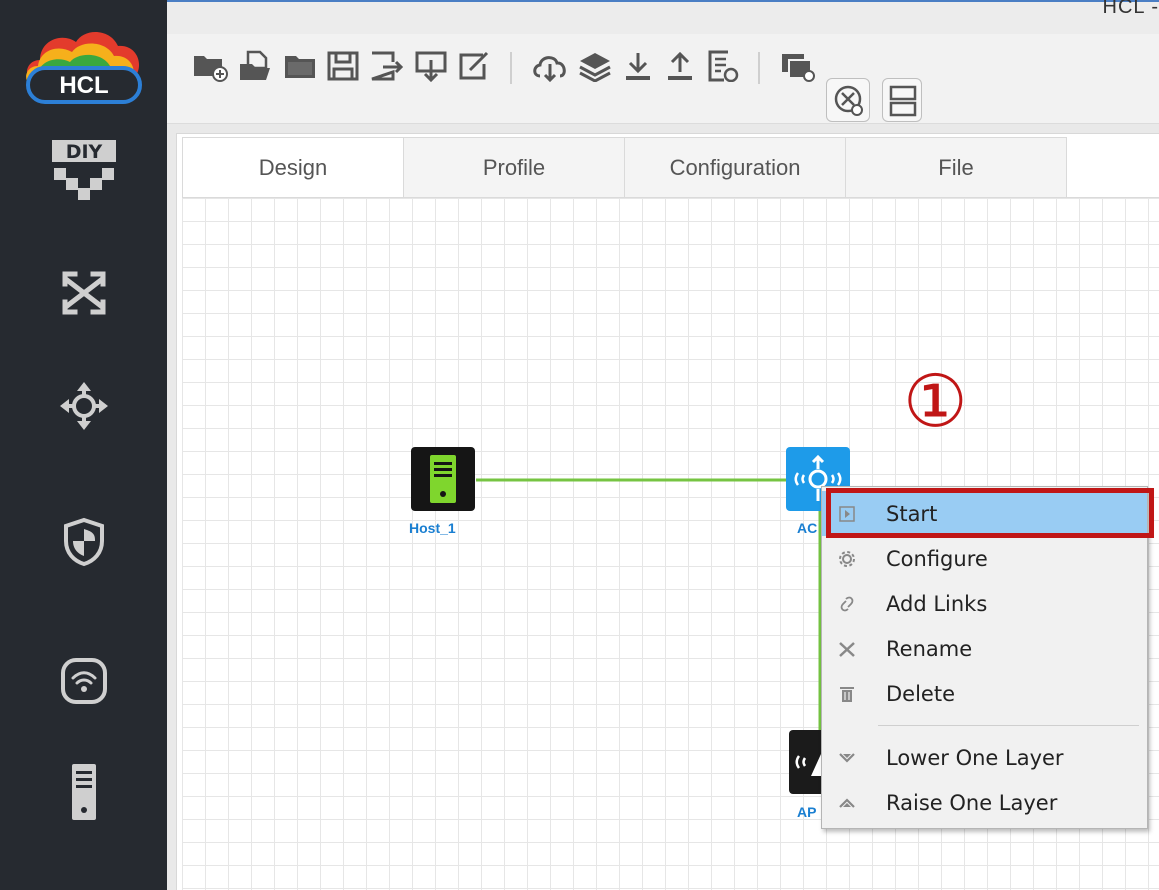  I want to click on menu-item-label: Lower One Layer, so click(975, 757).